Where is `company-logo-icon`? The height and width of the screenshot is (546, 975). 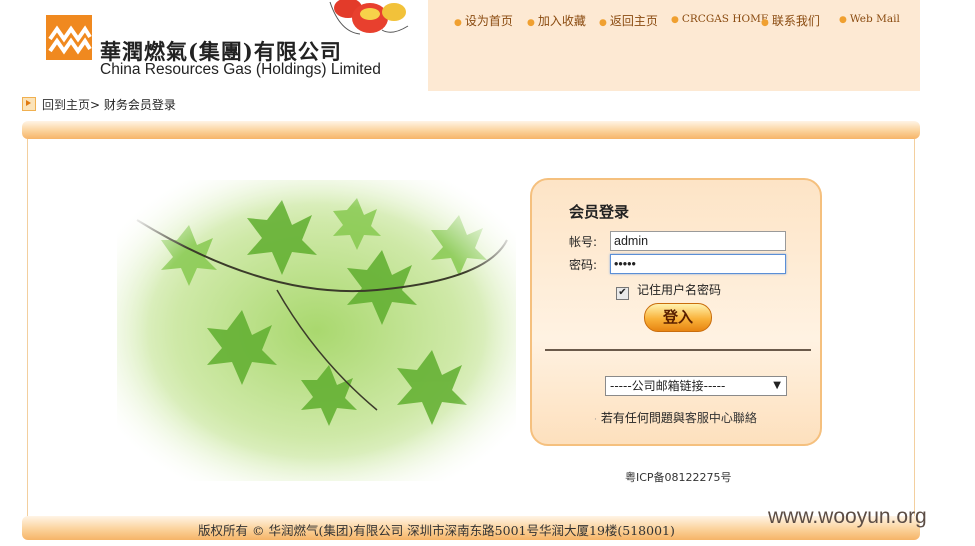
company-logo-icon is located at coordinates (69, 37).